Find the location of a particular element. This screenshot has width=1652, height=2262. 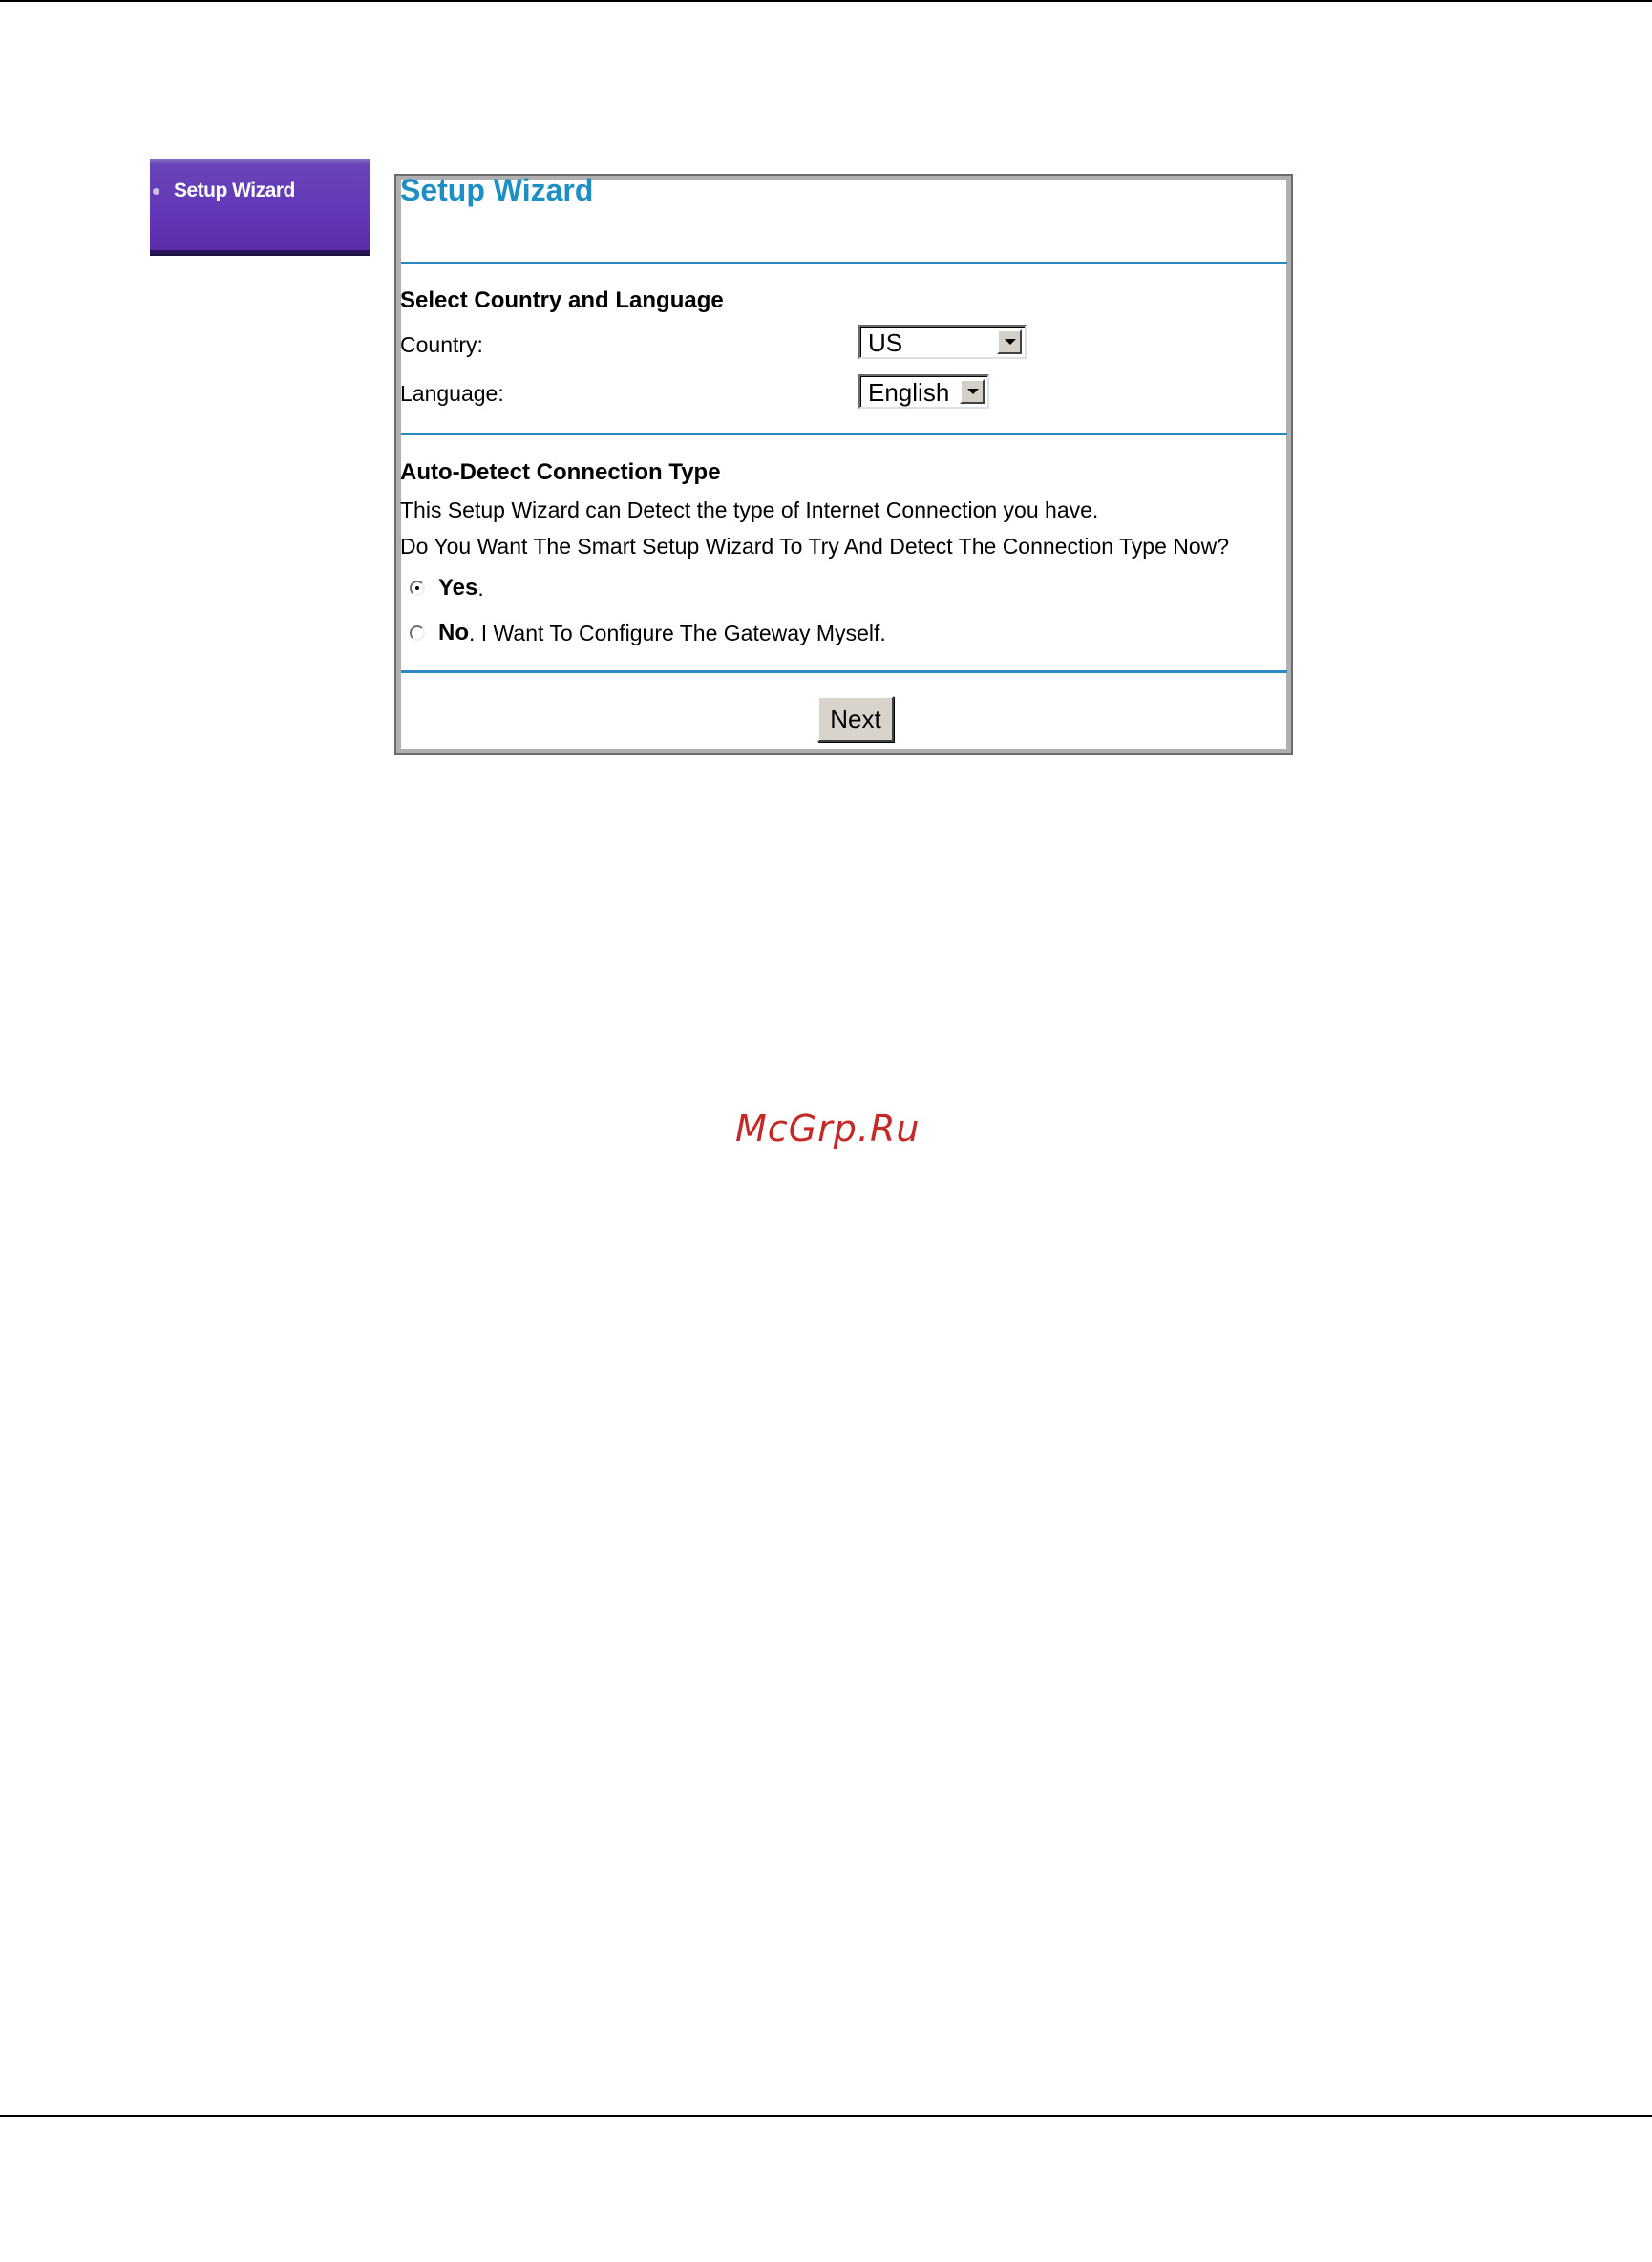

sidebar-item-setup-wizard: Setup Wizard is located at coordinates (260, 191).